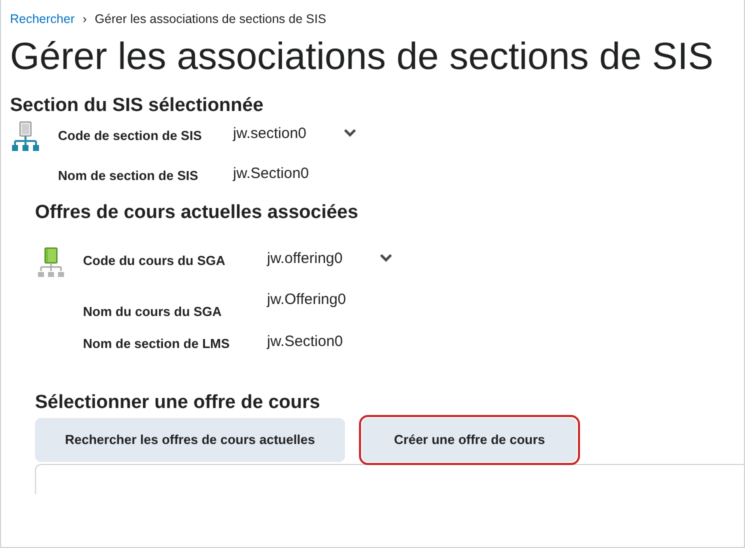 The width and height of the screenshot is (745, 548). What do you see at coordinates (178, 403) in the screenshot?
I see `section-heading: Sélectionner une offre de cours` at bounding box center [178, 403].